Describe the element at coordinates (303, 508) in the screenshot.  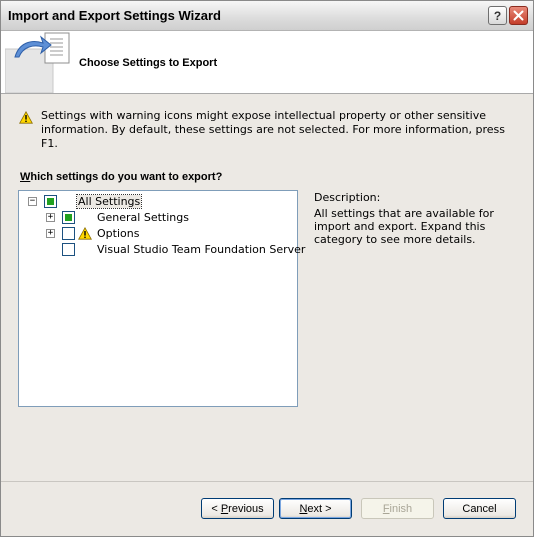
I see `next-mnemonic: N` at that location.